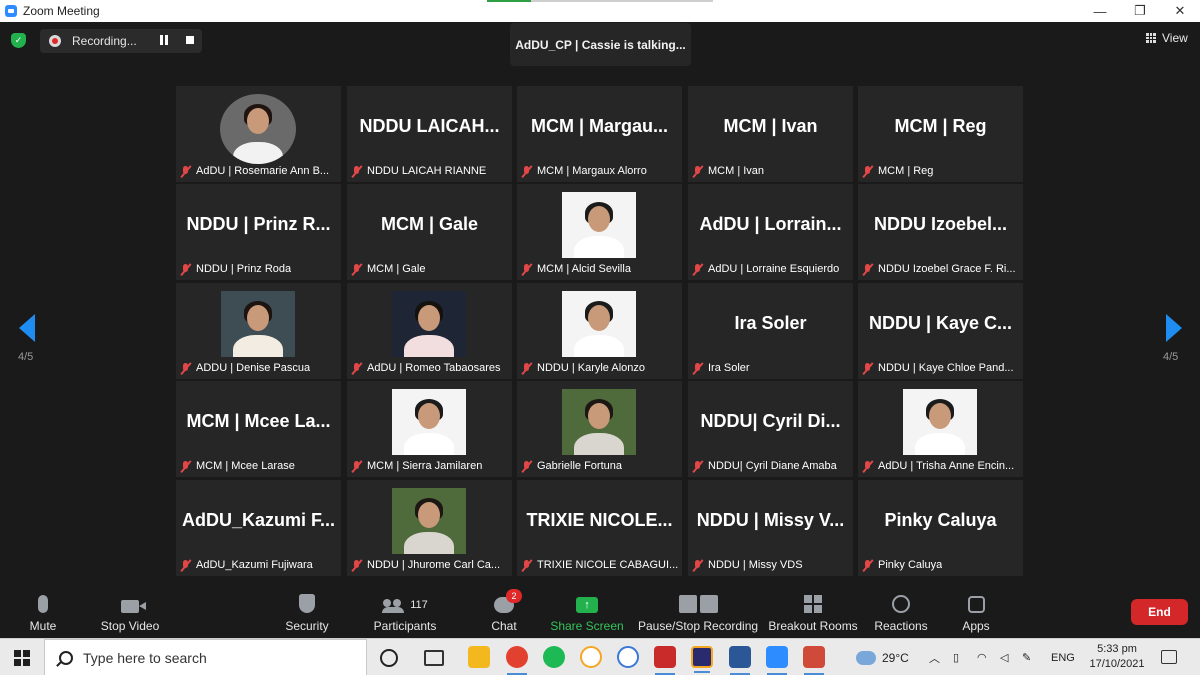 Image resolution: width=1200 pixels, height=675 pixels. Describe the element at coordinates (43, 611) in the screenshot. I see `mute-button: Mute` at that location.